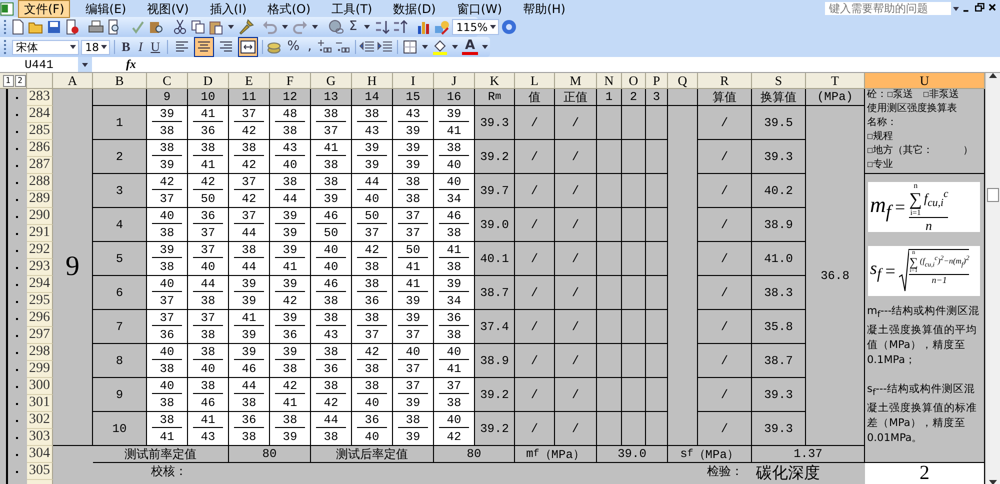  I want to click on scroll-down-icon, so click(993, 482).